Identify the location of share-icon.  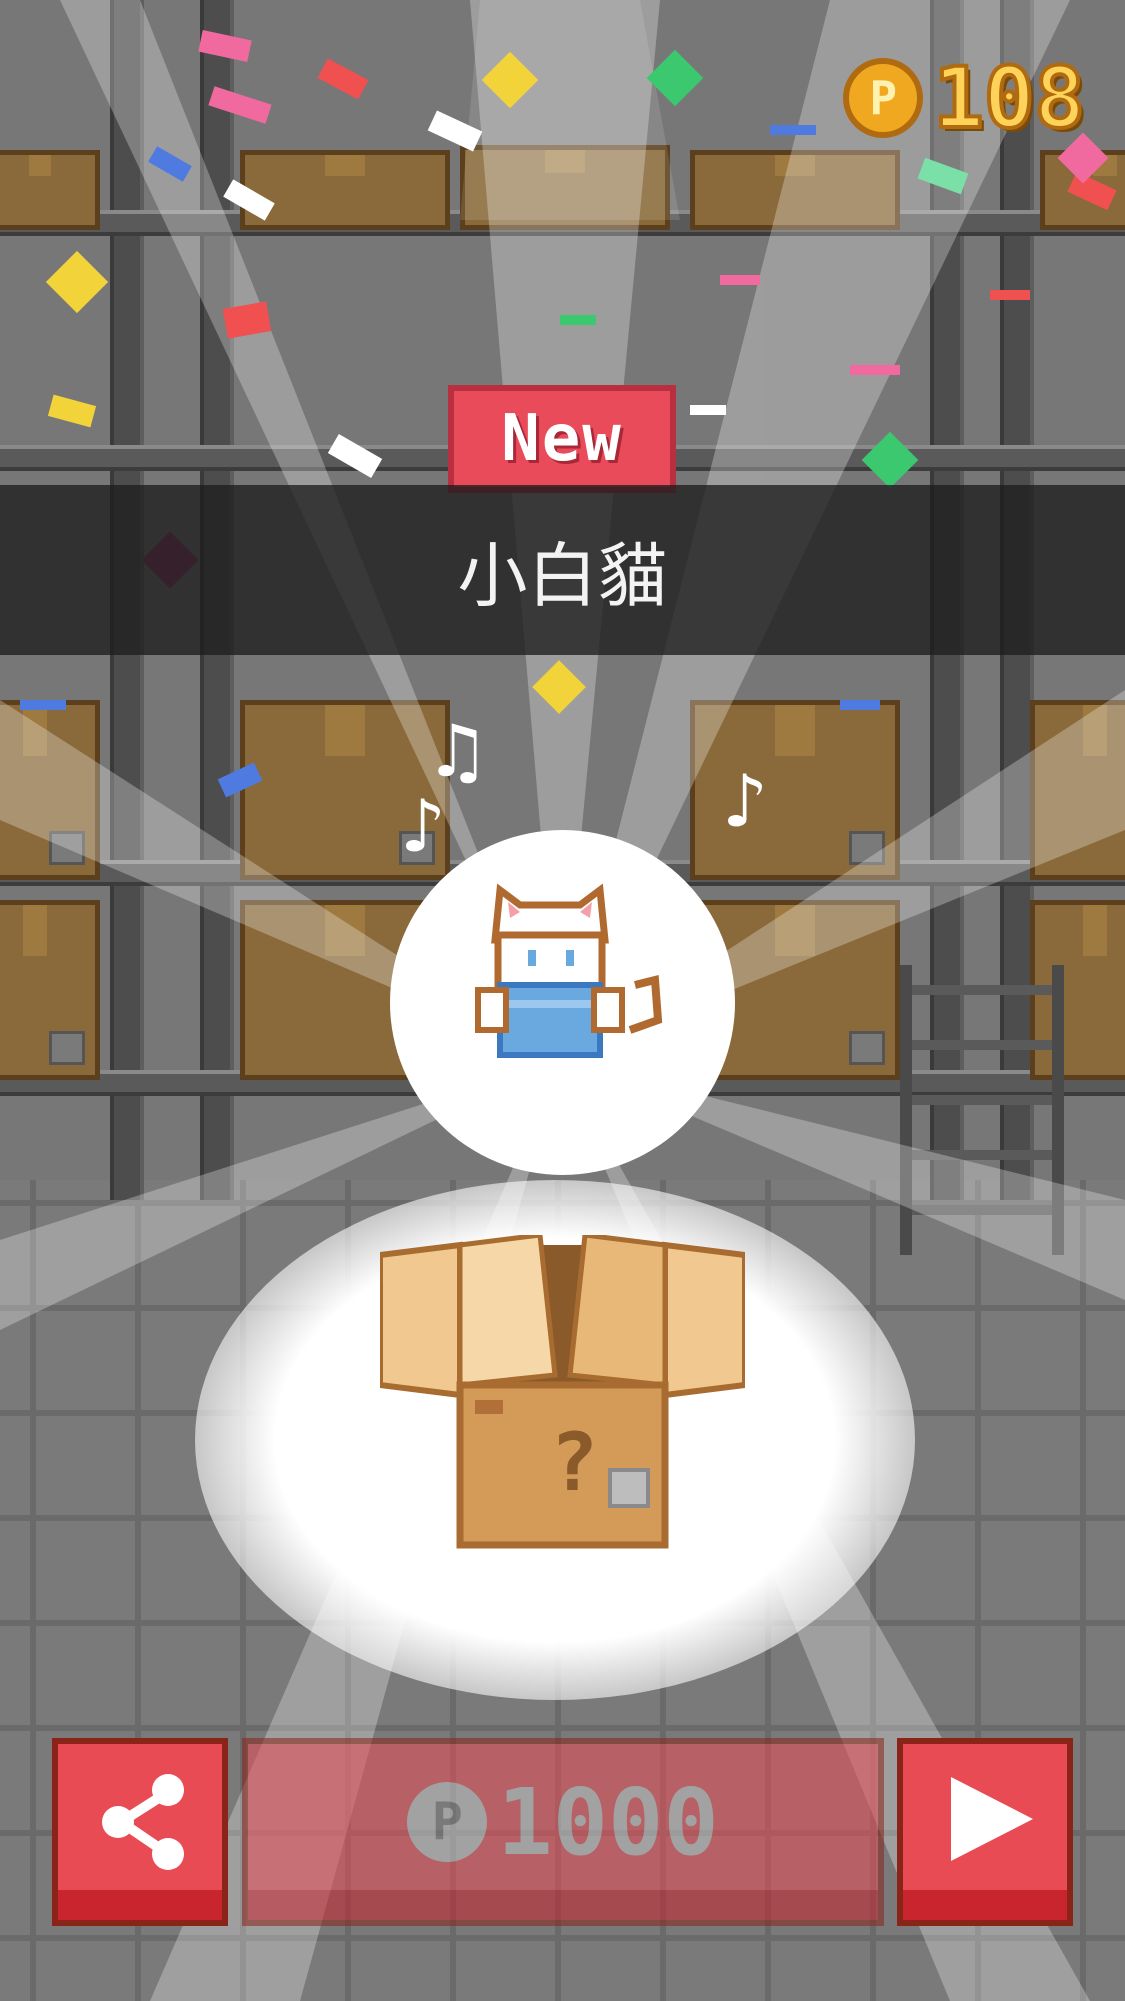
(143, 1822).